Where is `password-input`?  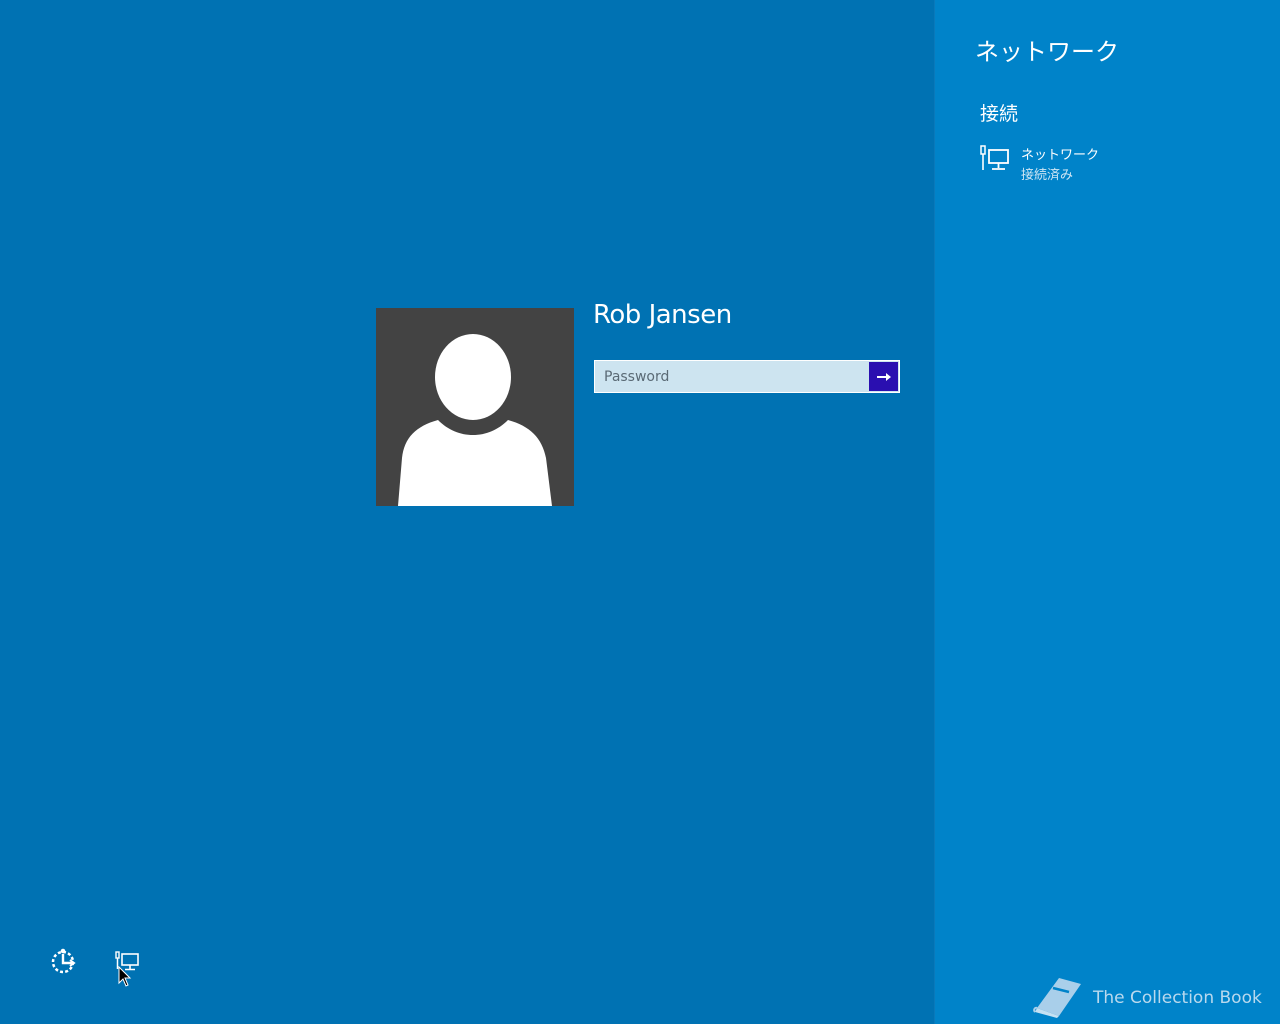 password-input is located at coordinates (731, 376).